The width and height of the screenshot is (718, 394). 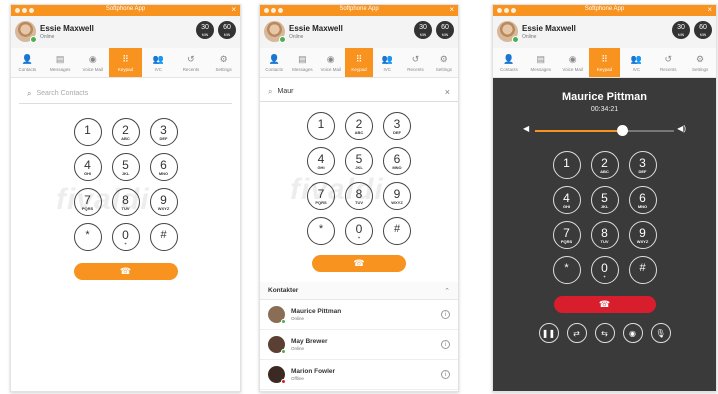 What do you see at coordinates (223, 69) in the screenshot?
I see `tab-label: Settings` at bounding box center [223, 69].